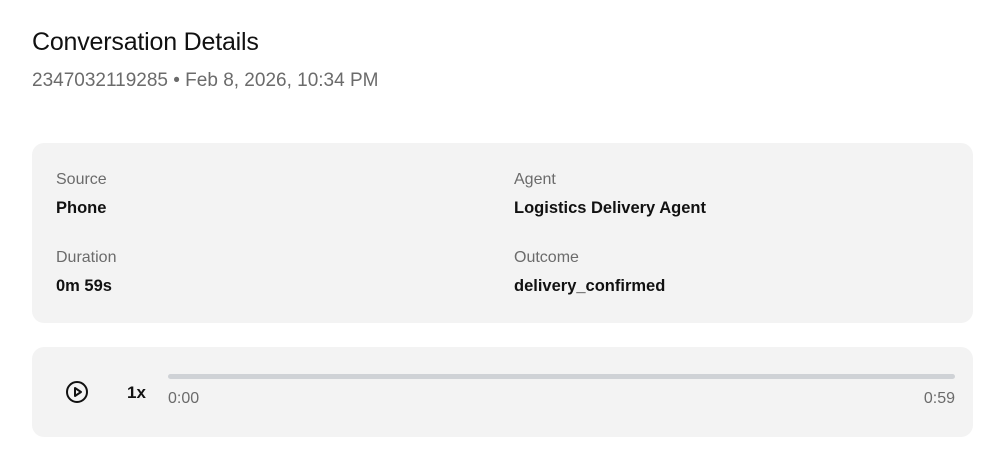 The height and width of the screenshot is (456, 987). Describe the element at coordinates (589, 272) in the screenshot. I see `outcome-field: Outcome delivery_confirmed` at that location.